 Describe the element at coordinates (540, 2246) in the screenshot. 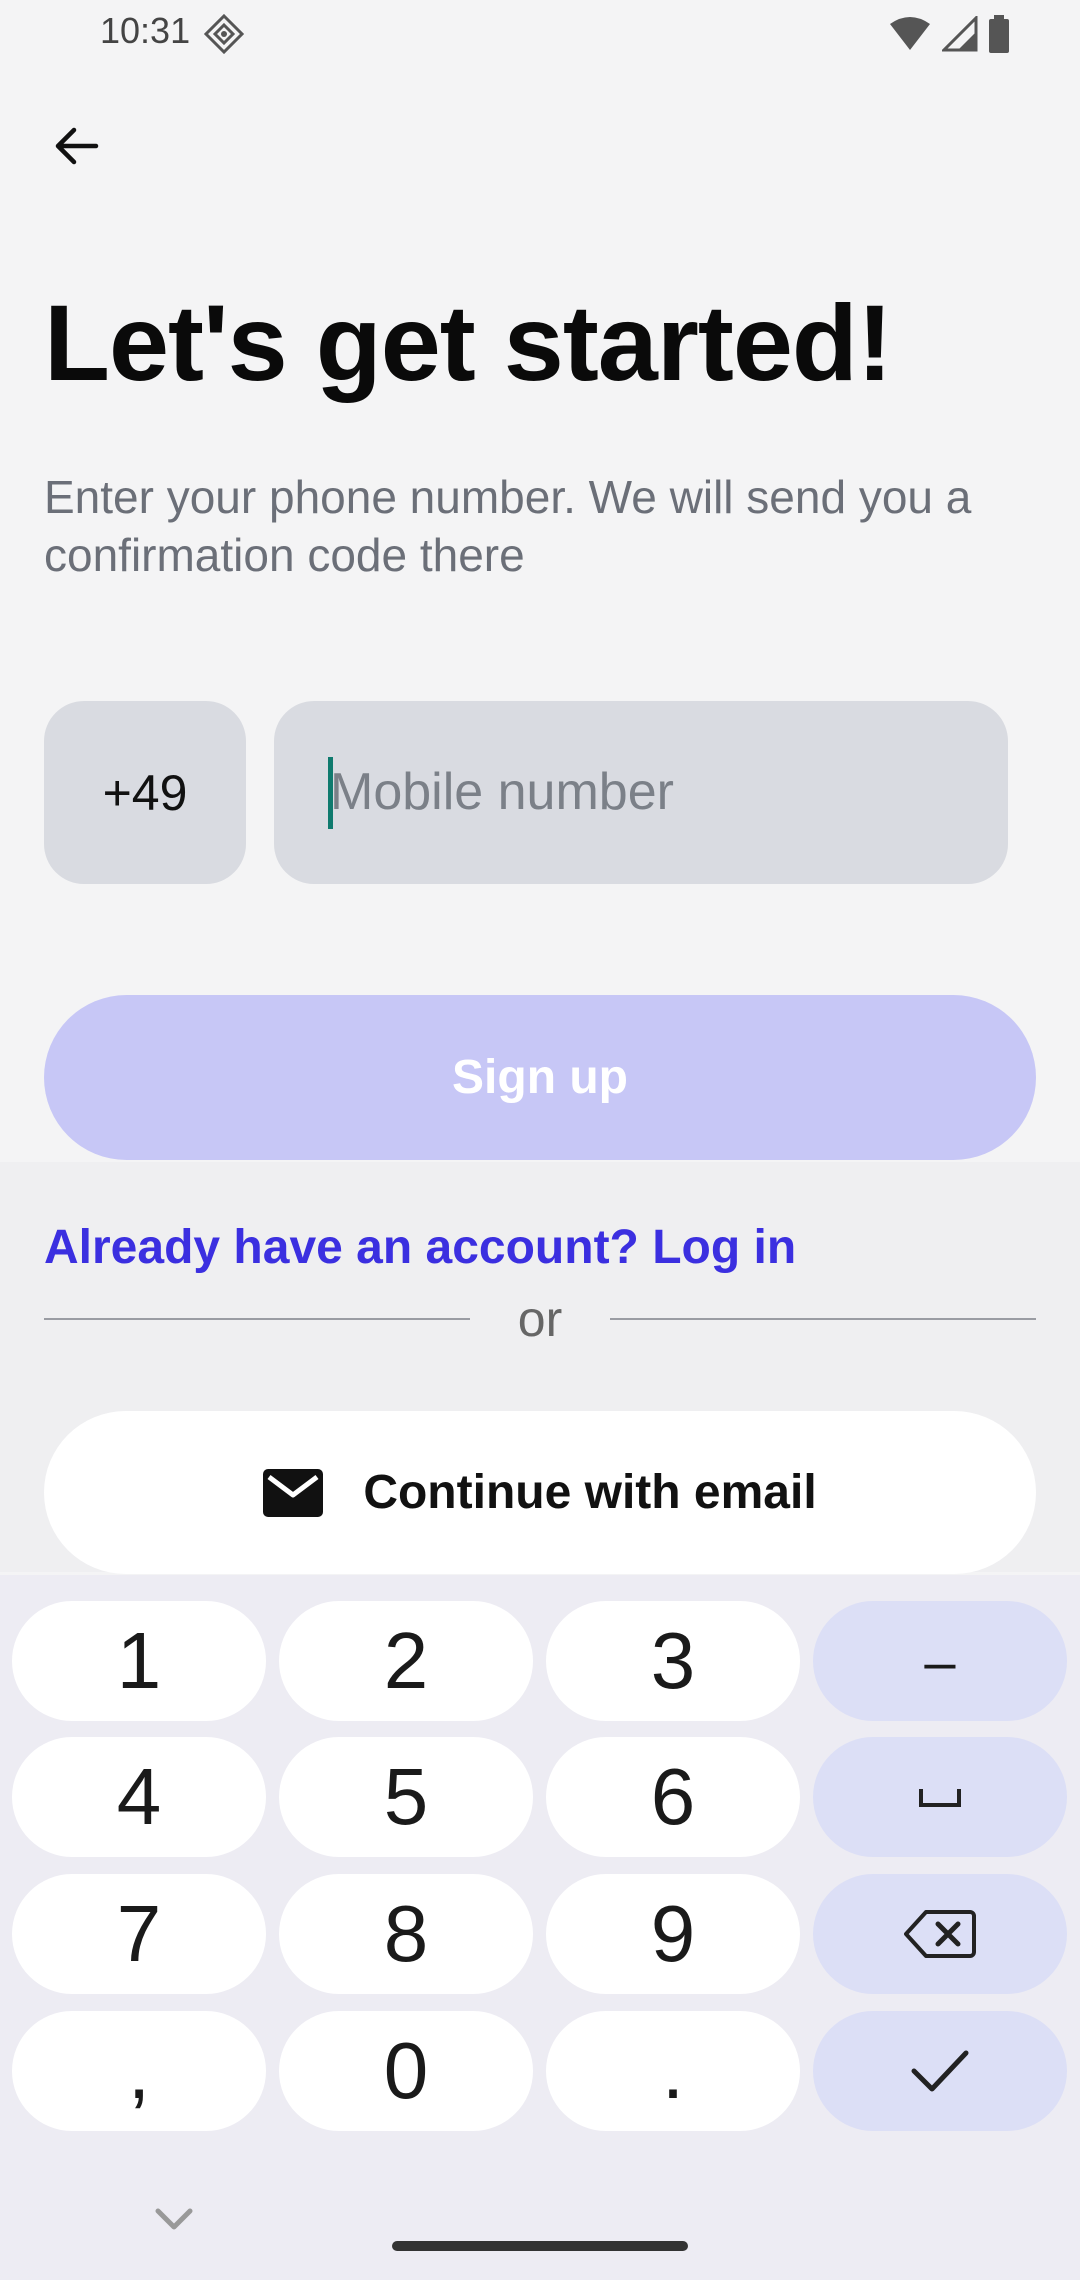

I see `home-indicator` at that location.